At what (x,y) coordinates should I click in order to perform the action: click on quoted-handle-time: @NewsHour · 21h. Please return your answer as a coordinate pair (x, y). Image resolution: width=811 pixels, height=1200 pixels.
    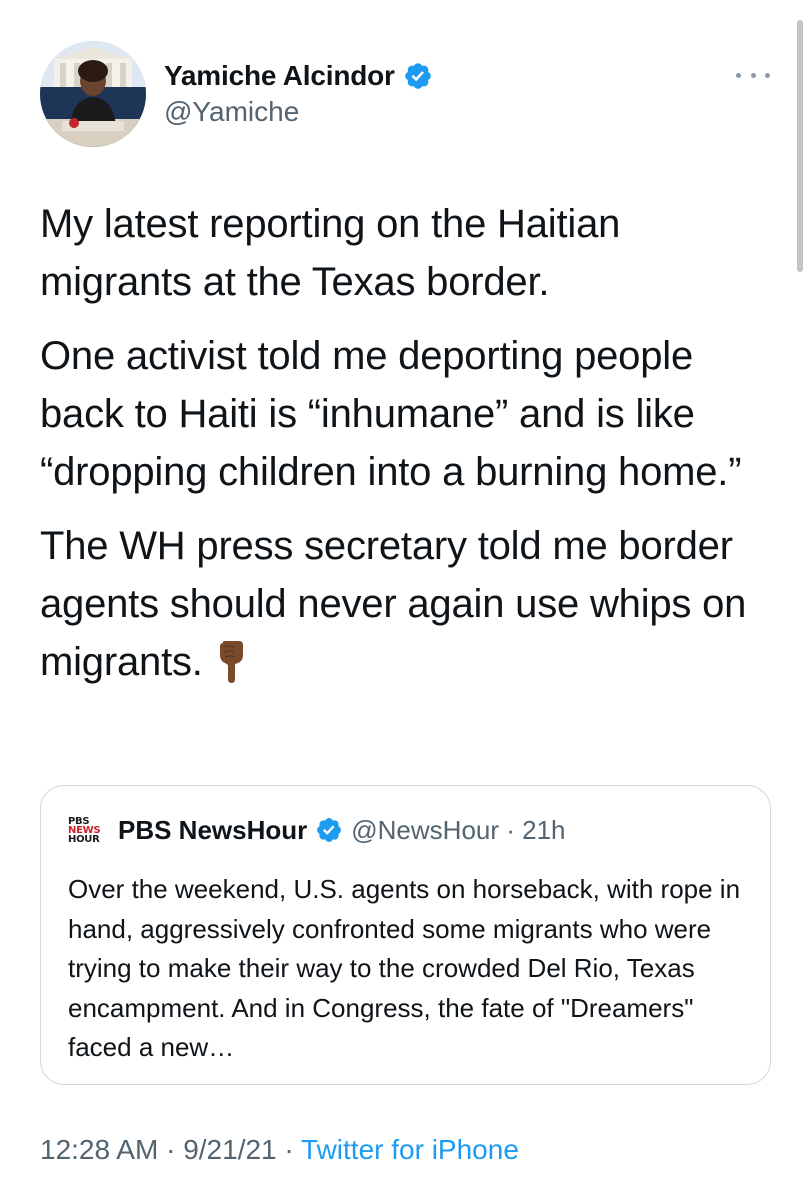
    Looking at the image, I should click on (458, 830).